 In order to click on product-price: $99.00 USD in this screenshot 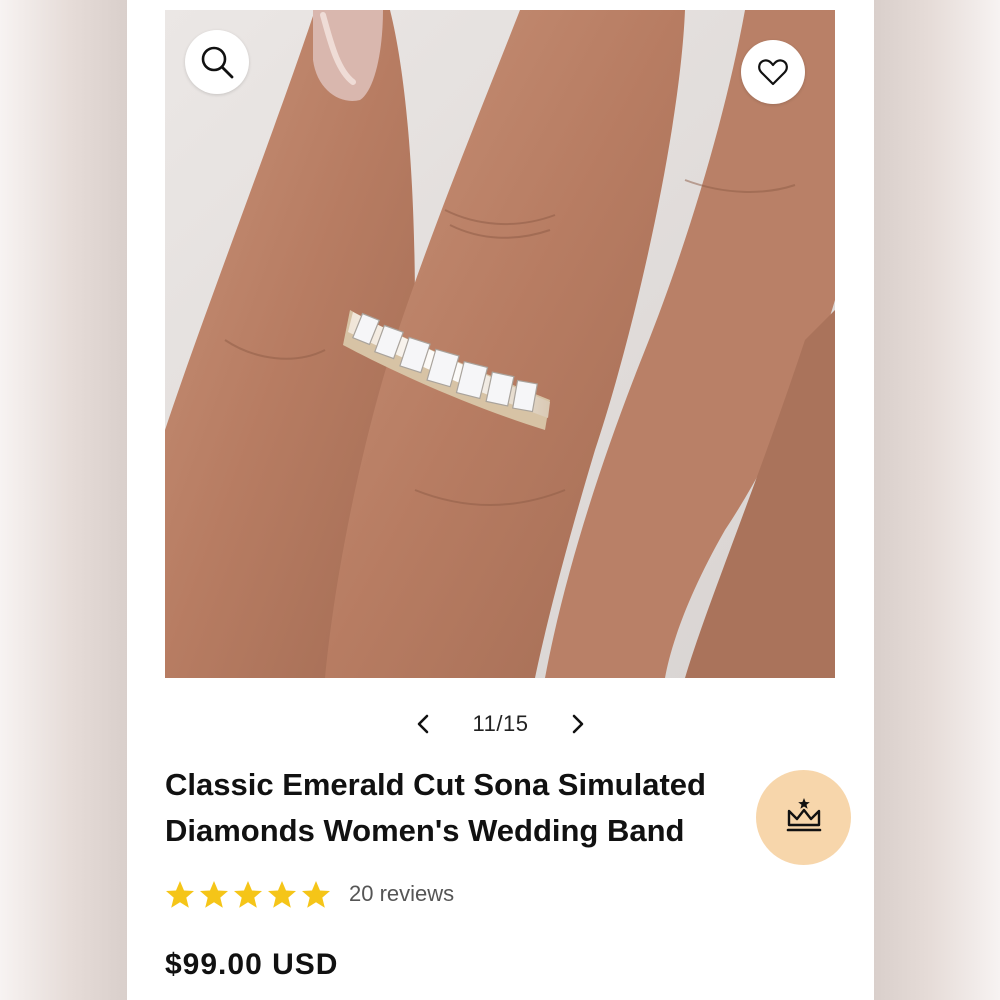, I will do `click(252, 964)`.